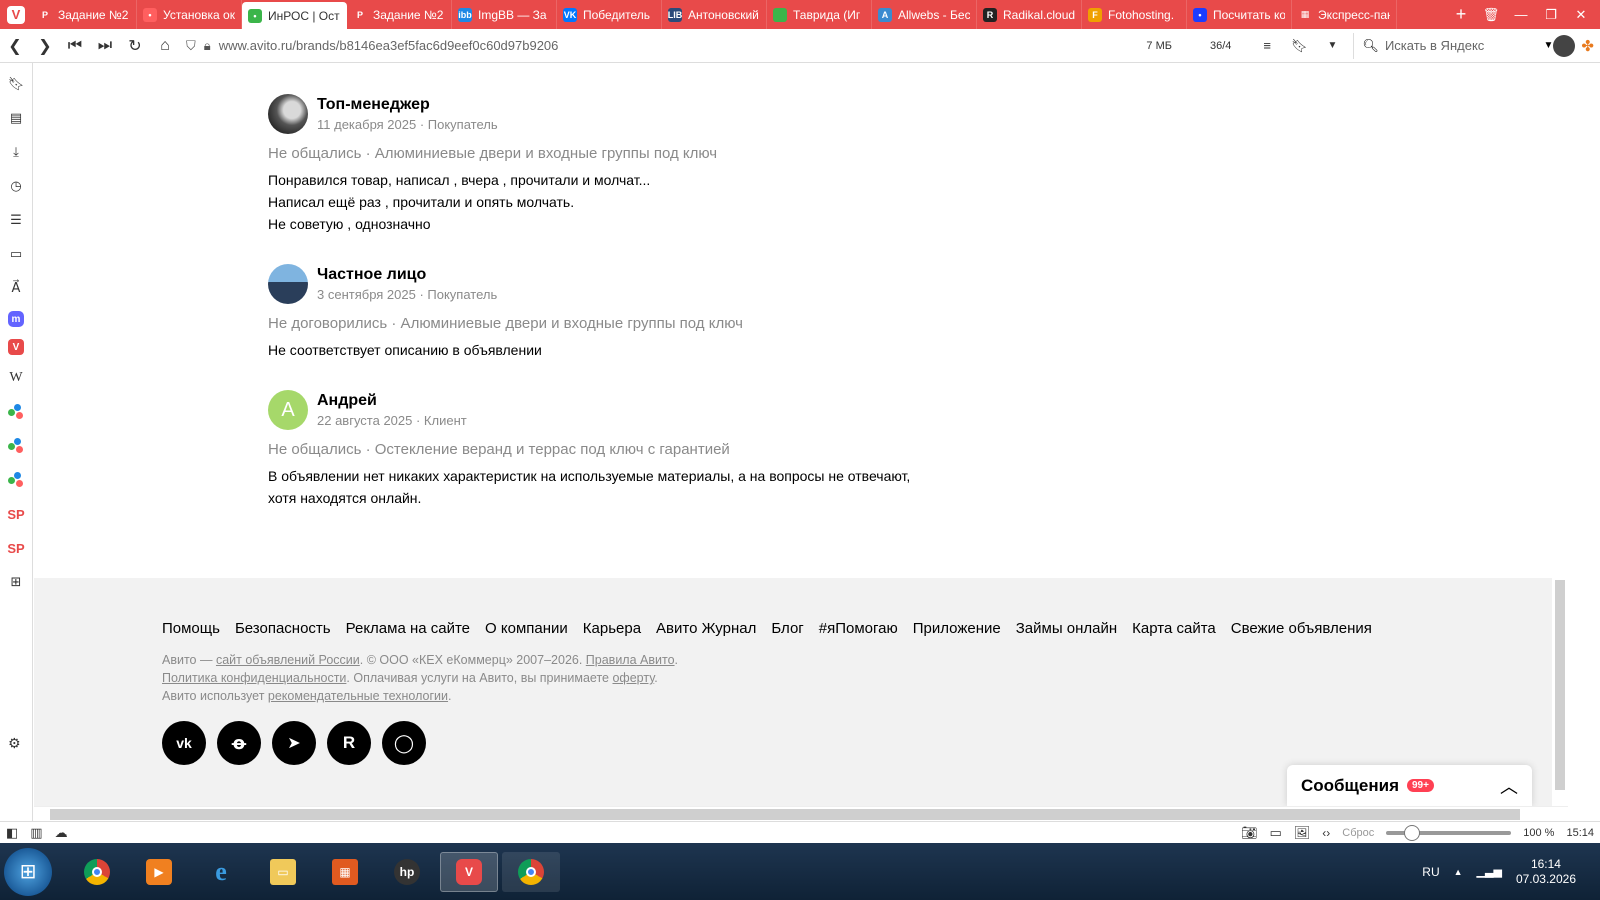  I want to click on browser-tab: R Radikal.cloud, so click(1029, 14).